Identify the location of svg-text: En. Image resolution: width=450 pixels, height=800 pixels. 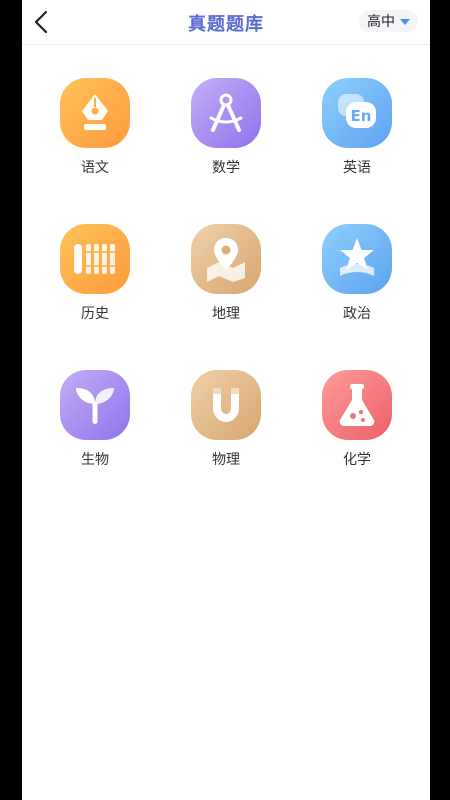
(361, 116).